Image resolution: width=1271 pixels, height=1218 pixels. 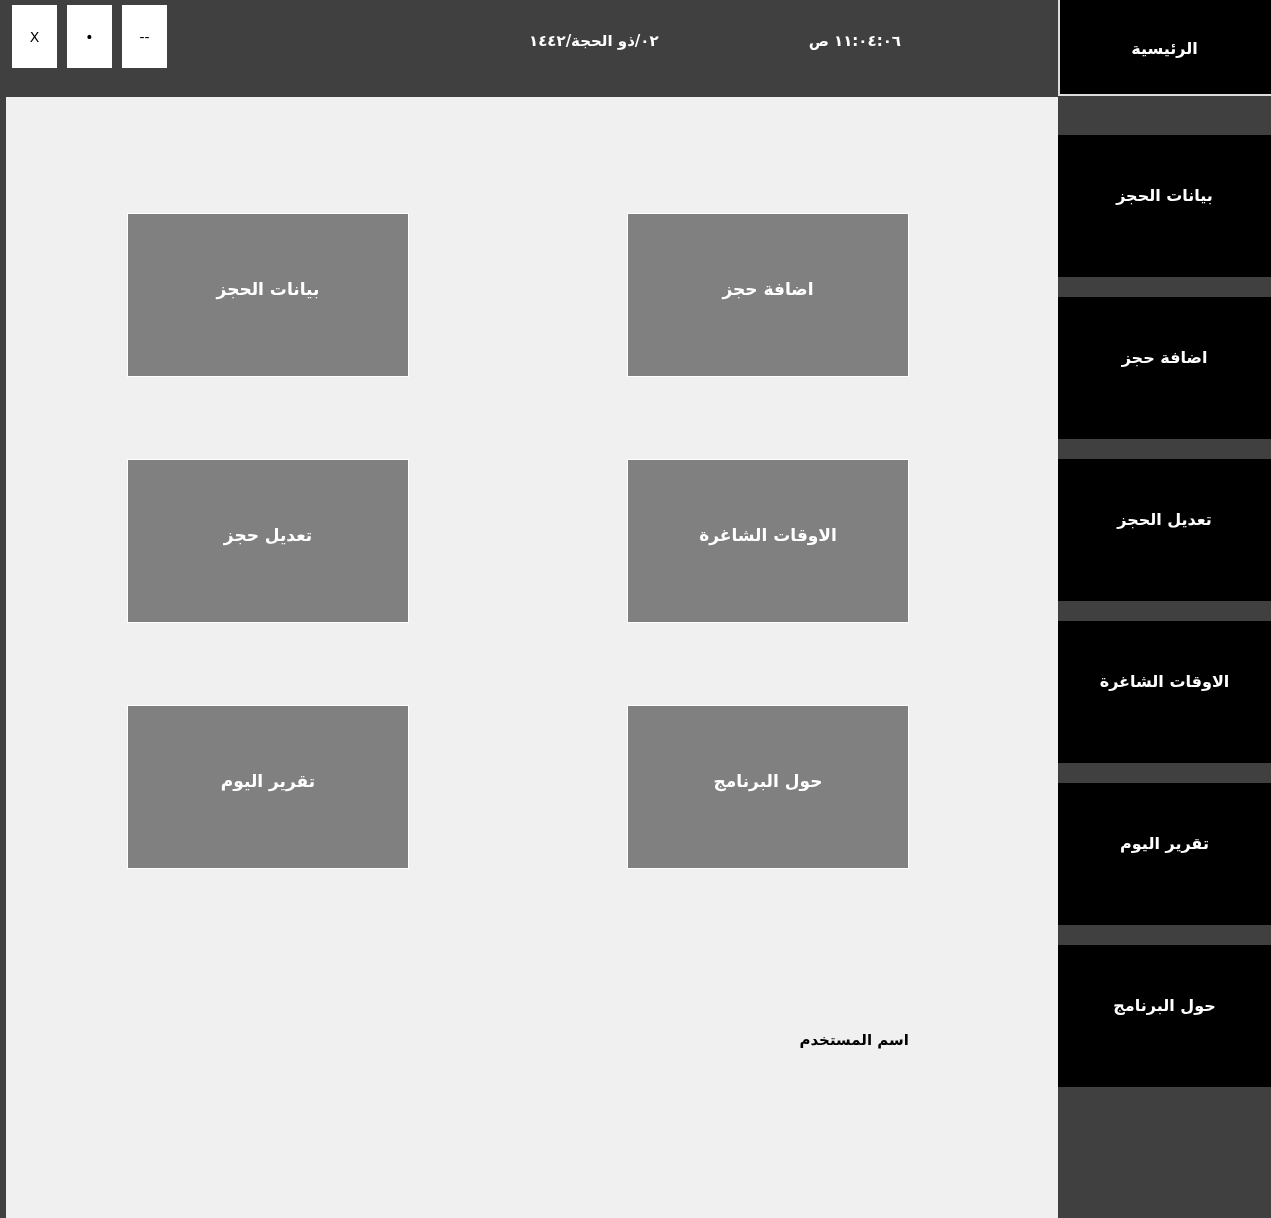 I want to click on sidebar-item: اضافة حجز, so click(x=1164, y=368).